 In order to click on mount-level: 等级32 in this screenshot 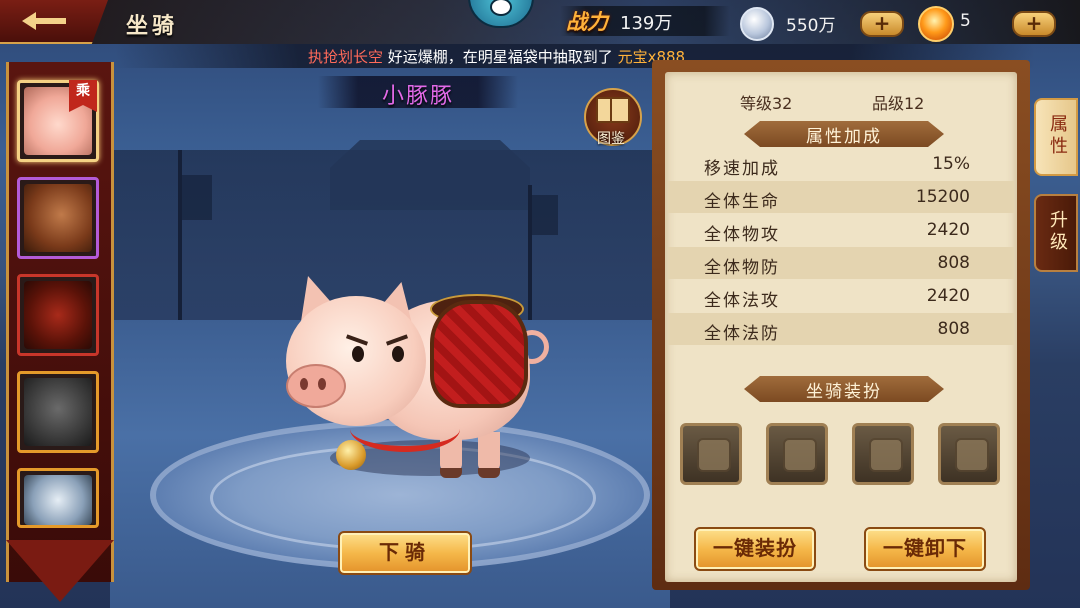, I will do `click(766, 103)`.